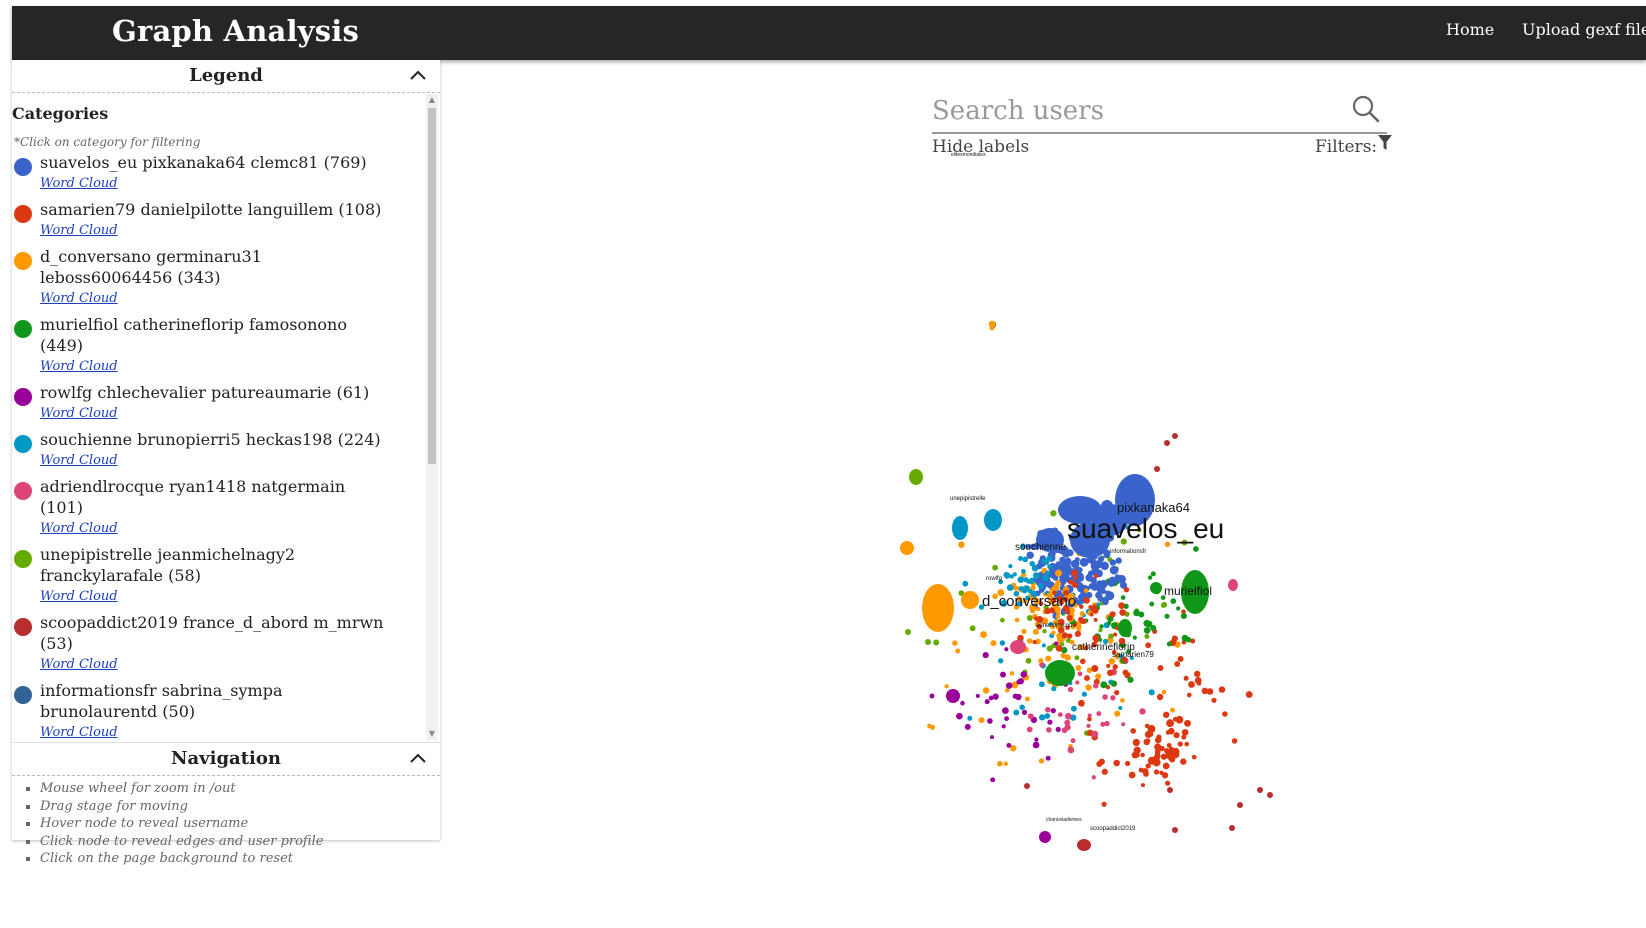 The height and width of the screenshot is (928, 1646). I want to click on scroll-down-arrow-icon: ▼, so click(432, 734).